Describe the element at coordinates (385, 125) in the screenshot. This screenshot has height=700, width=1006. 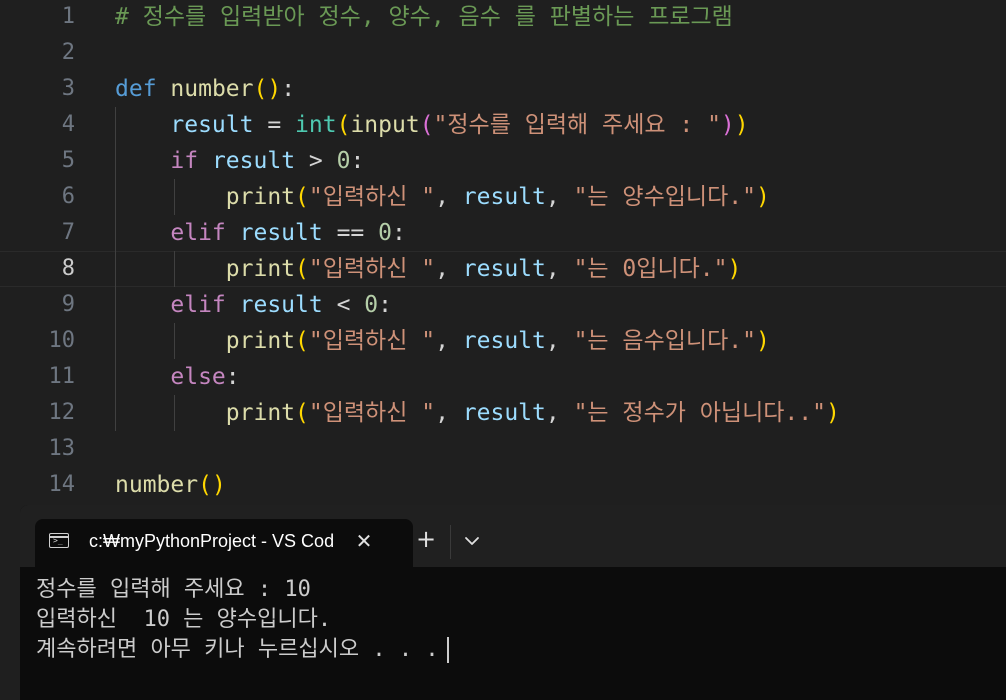
I see `code-token: input` at that location.